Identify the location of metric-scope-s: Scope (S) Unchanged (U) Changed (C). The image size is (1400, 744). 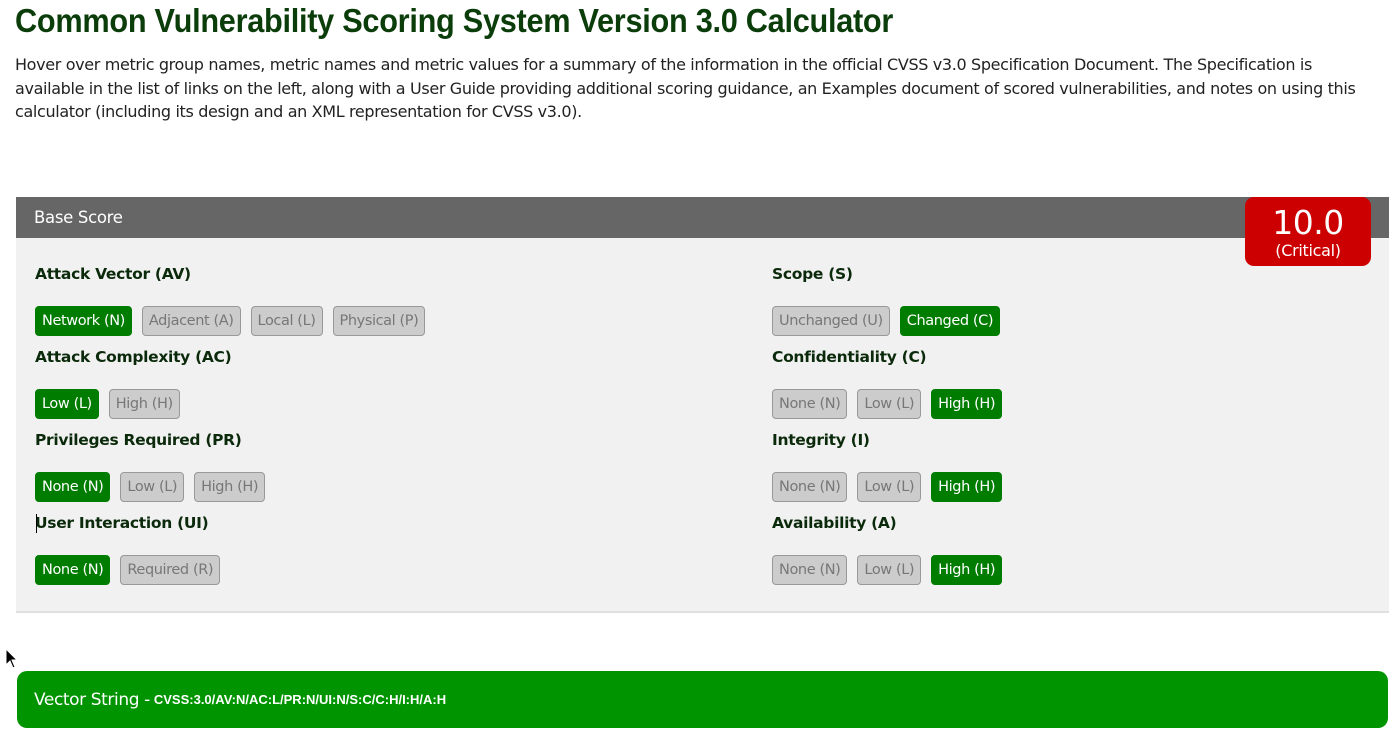
(886, 300).